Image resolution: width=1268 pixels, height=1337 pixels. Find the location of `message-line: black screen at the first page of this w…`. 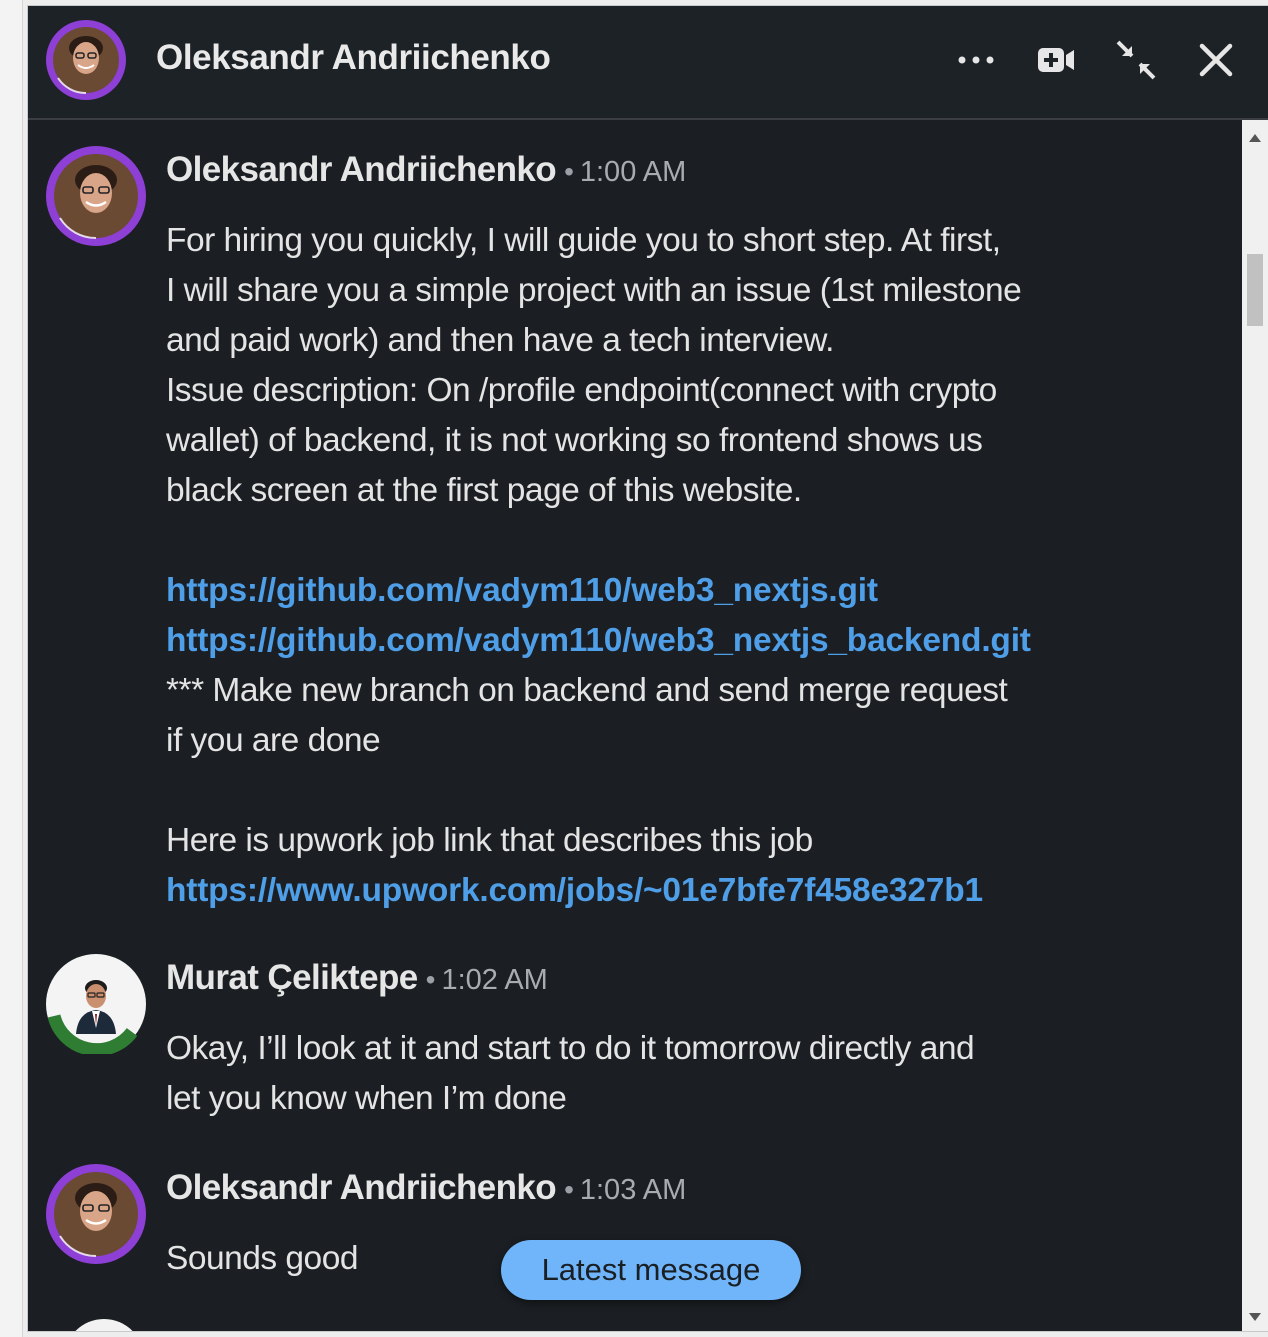

message-line: black screen at the first page of this w… is located at coordinates (484, 490).